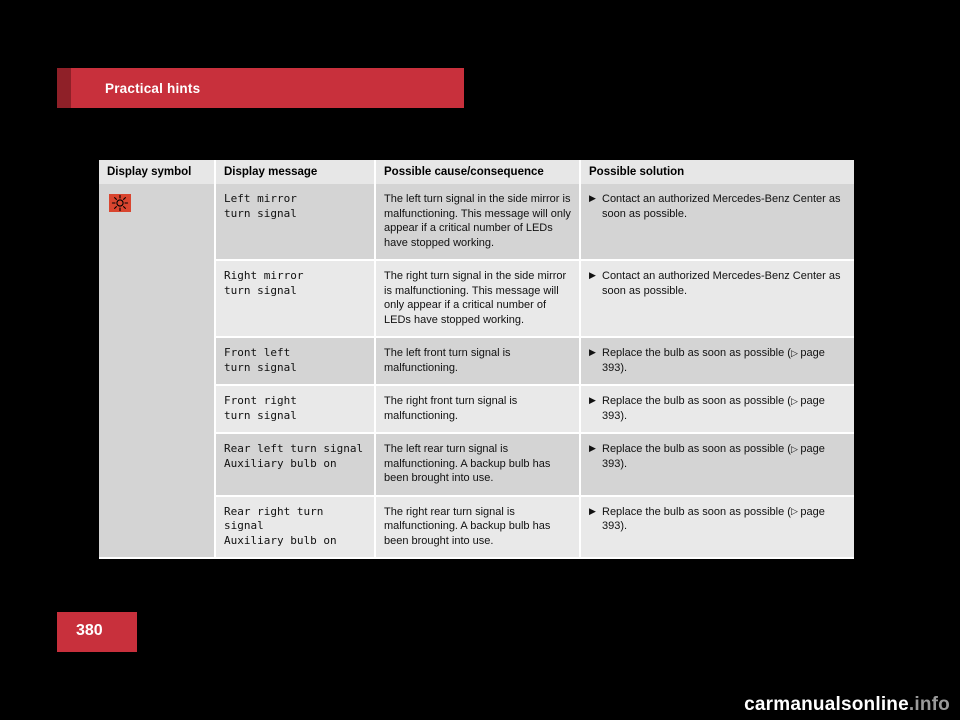 The width and height of the screenshot is (960, 720). What do you see at coordinates (153, 88) in the screenshot?
I see `section-title: Practical hints` at bounding box center [153, 88].